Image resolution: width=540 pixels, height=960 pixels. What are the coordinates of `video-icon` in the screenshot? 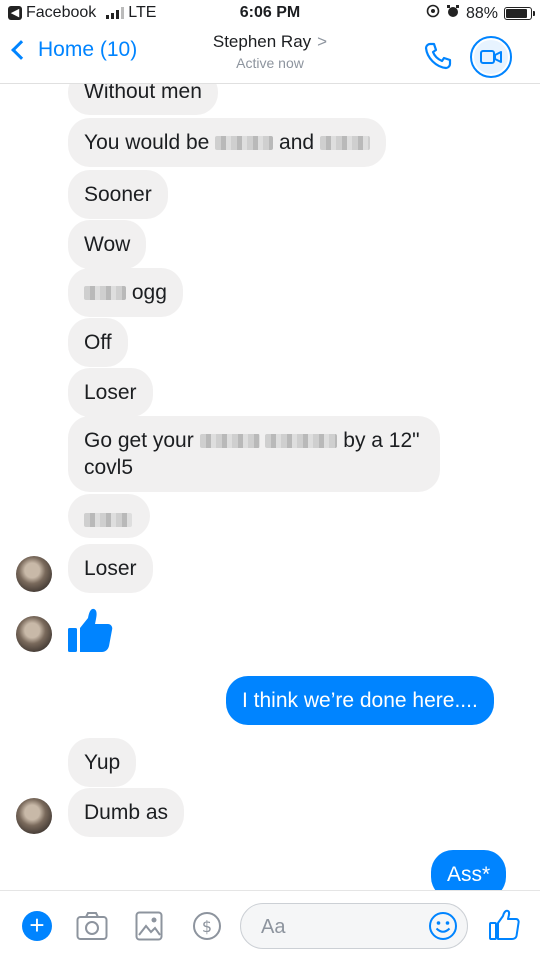 It's located at (491, 57).